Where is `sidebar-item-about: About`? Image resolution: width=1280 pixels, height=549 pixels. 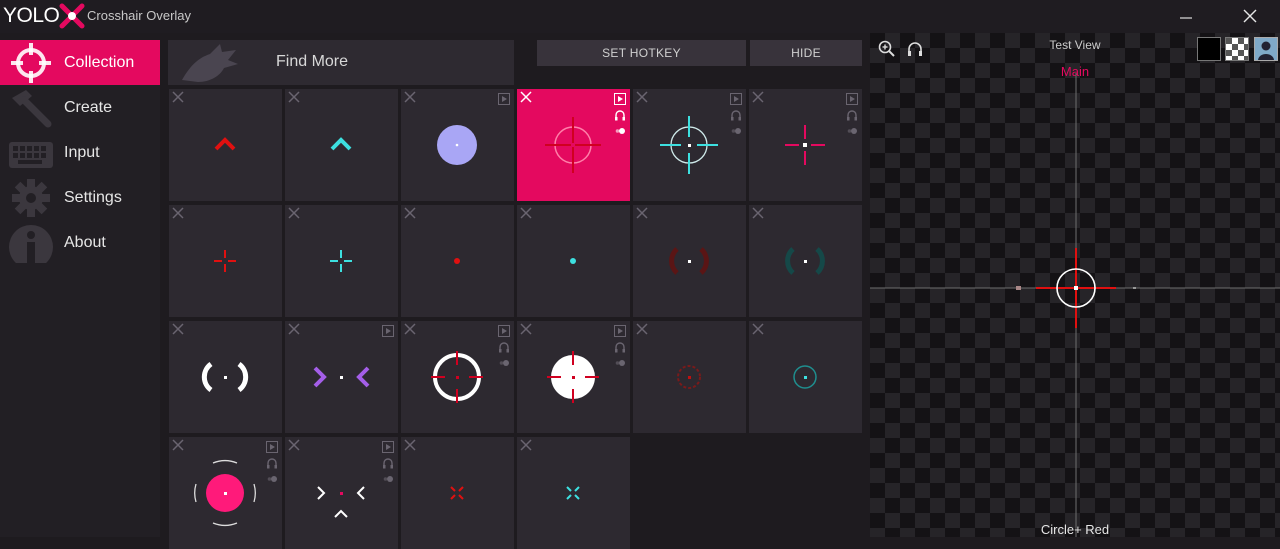
sidebar-item-about: About is located at coordinates (80, 242).